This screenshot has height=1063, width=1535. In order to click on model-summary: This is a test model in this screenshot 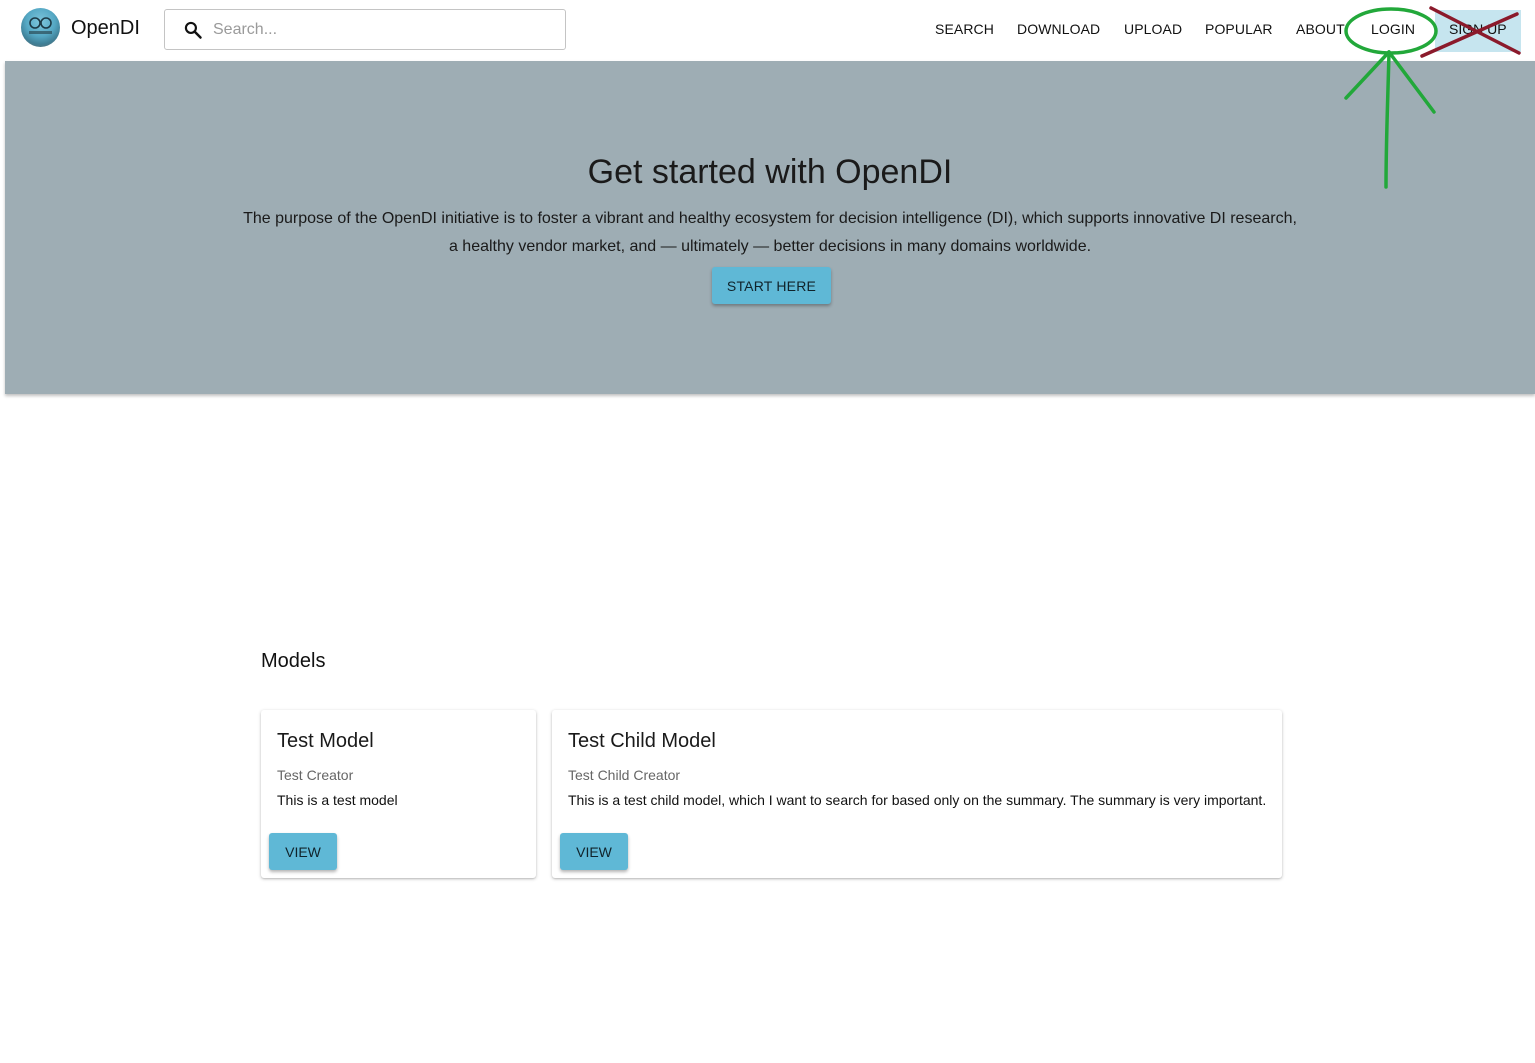, I will do `click(337, 800)`.